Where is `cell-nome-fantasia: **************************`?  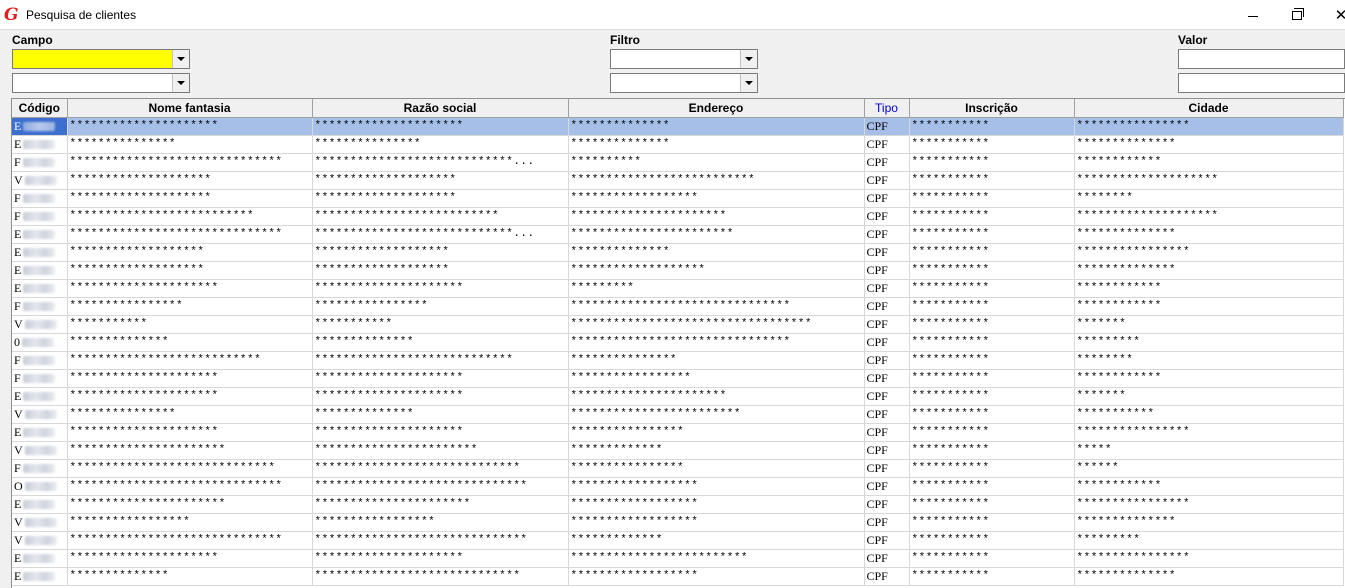 cell-nome-fantasia: ************************** is located at coordinates (190, 216).